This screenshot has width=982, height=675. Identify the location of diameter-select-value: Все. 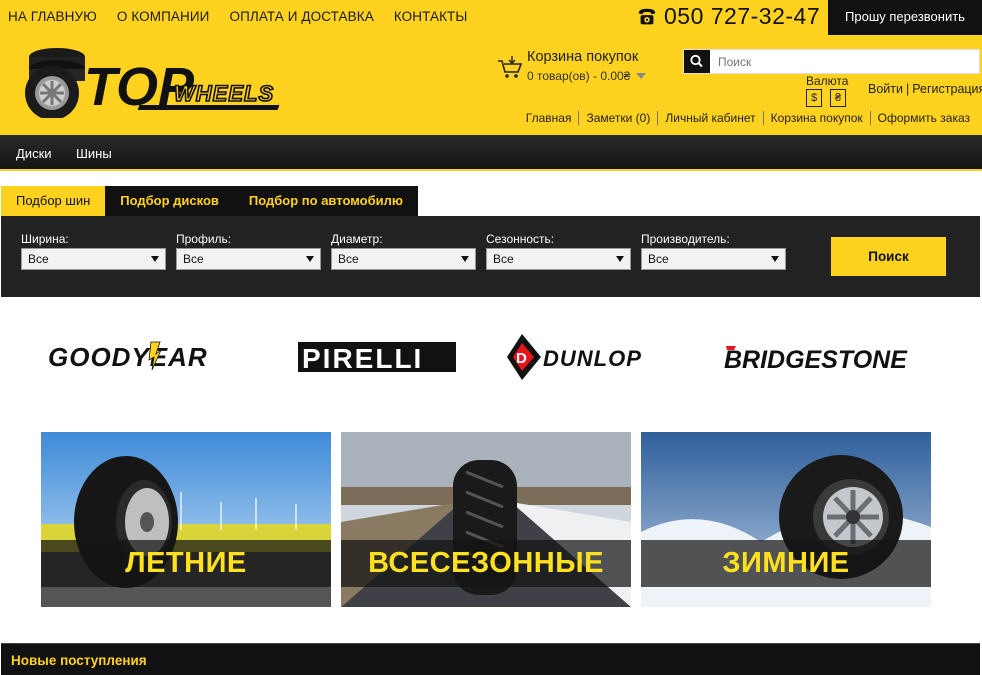
(348, 259).